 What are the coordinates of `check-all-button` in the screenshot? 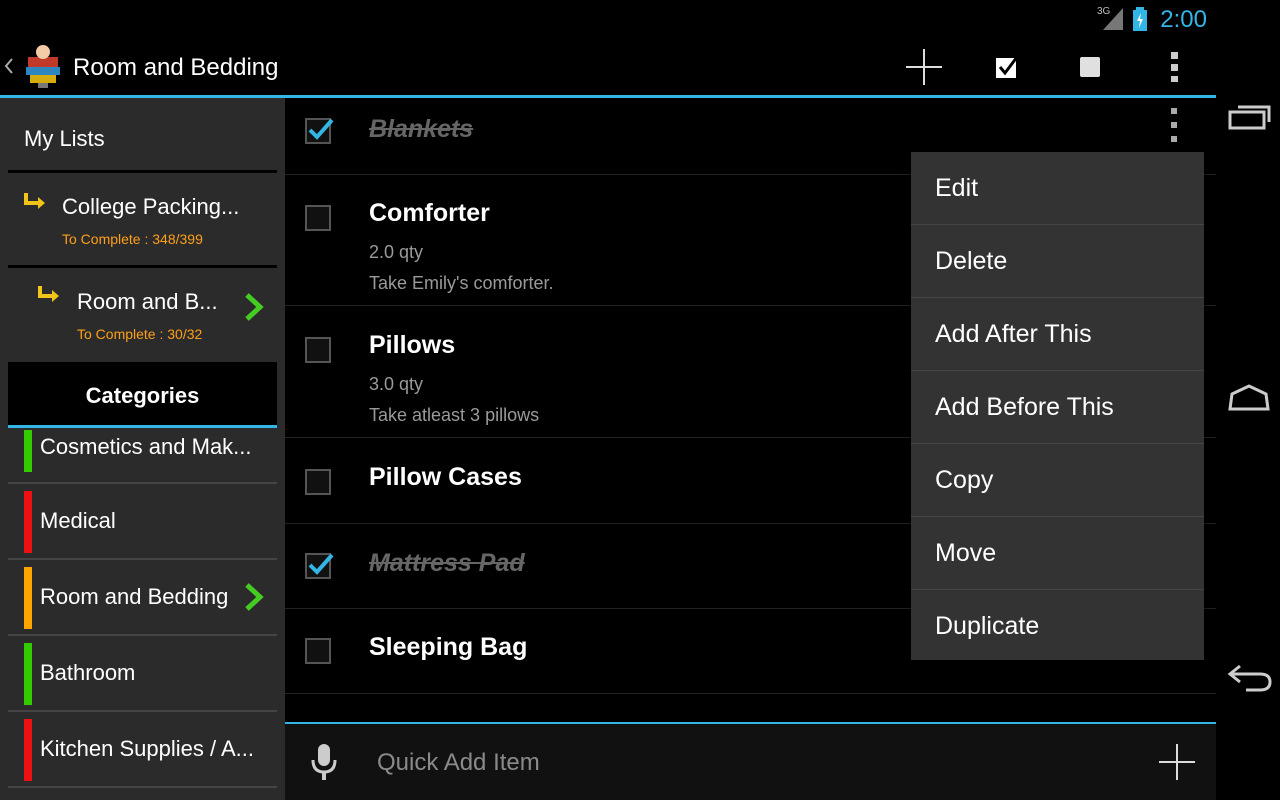 It's located at (1007, 66).